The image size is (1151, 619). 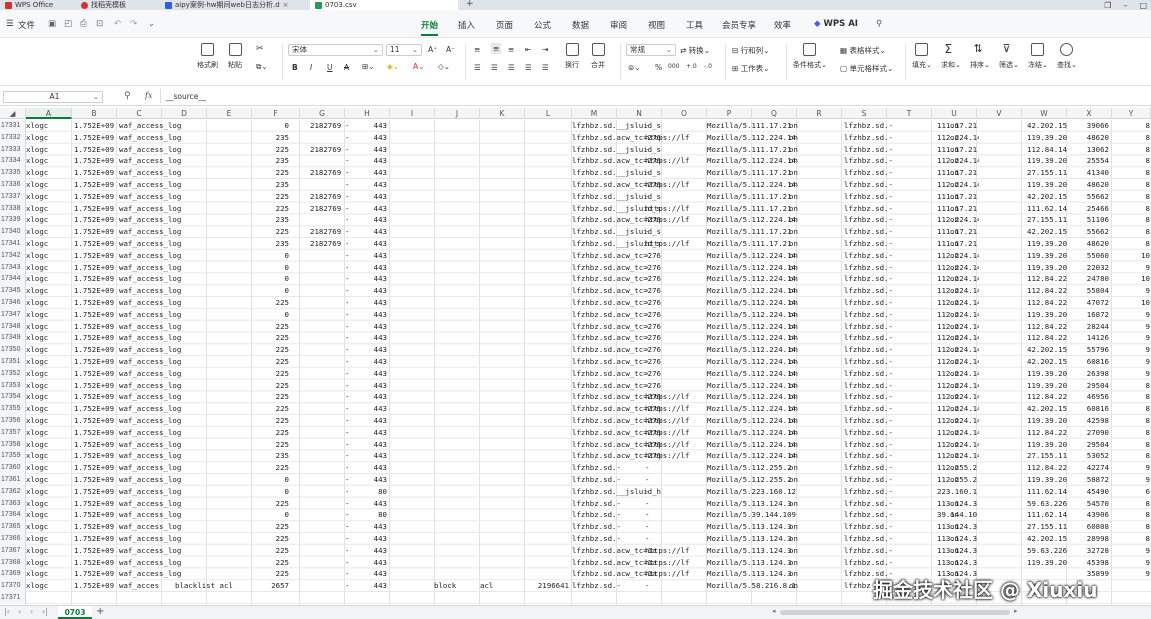 I want to click on column-header-x: X, so click(x=1089, y=113).